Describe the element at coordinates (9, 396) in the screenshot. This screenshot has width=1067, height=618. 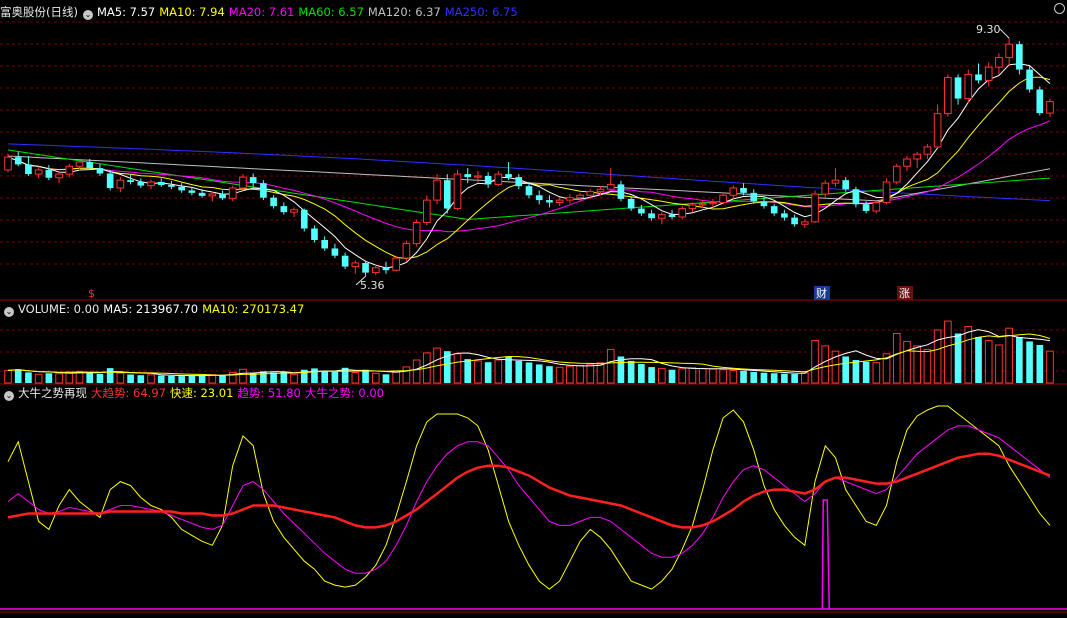
I see `indicator-panel-toggle-icon: ⌄` at that location.